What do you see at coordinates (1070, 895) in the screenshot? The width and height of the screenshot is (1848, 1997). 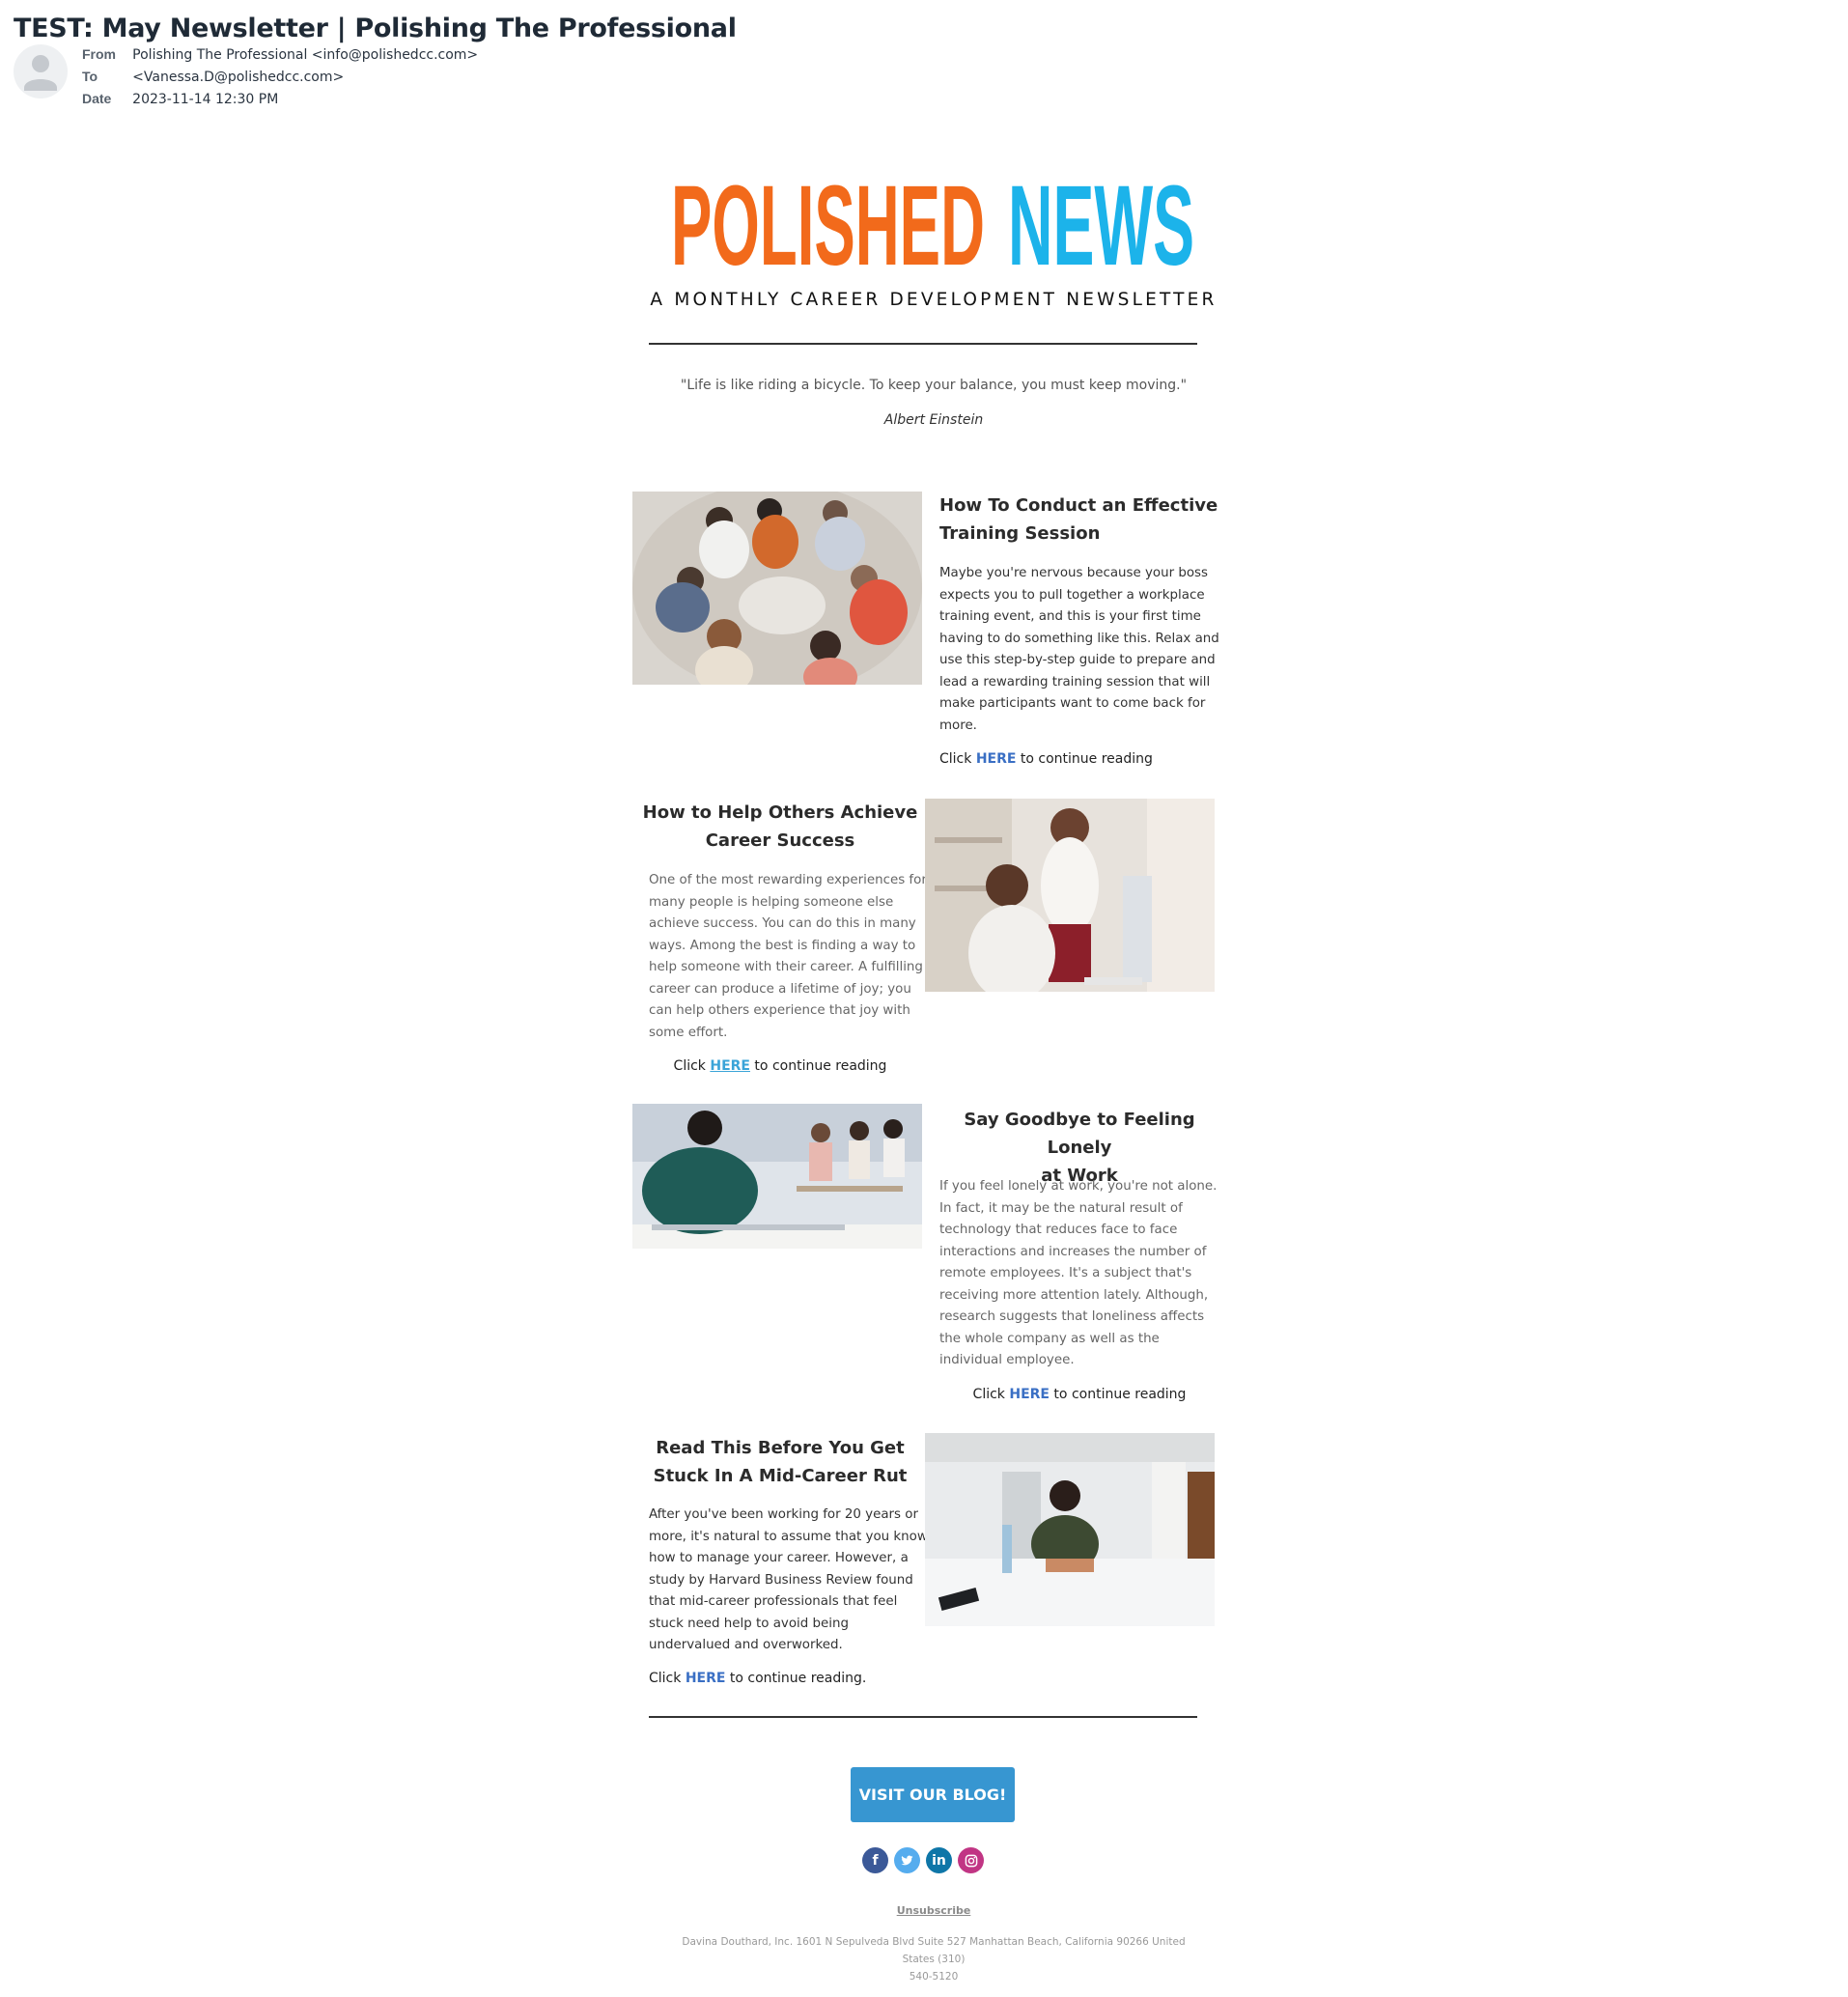 I see `article-2-image` at bounding box center [1070, 895].